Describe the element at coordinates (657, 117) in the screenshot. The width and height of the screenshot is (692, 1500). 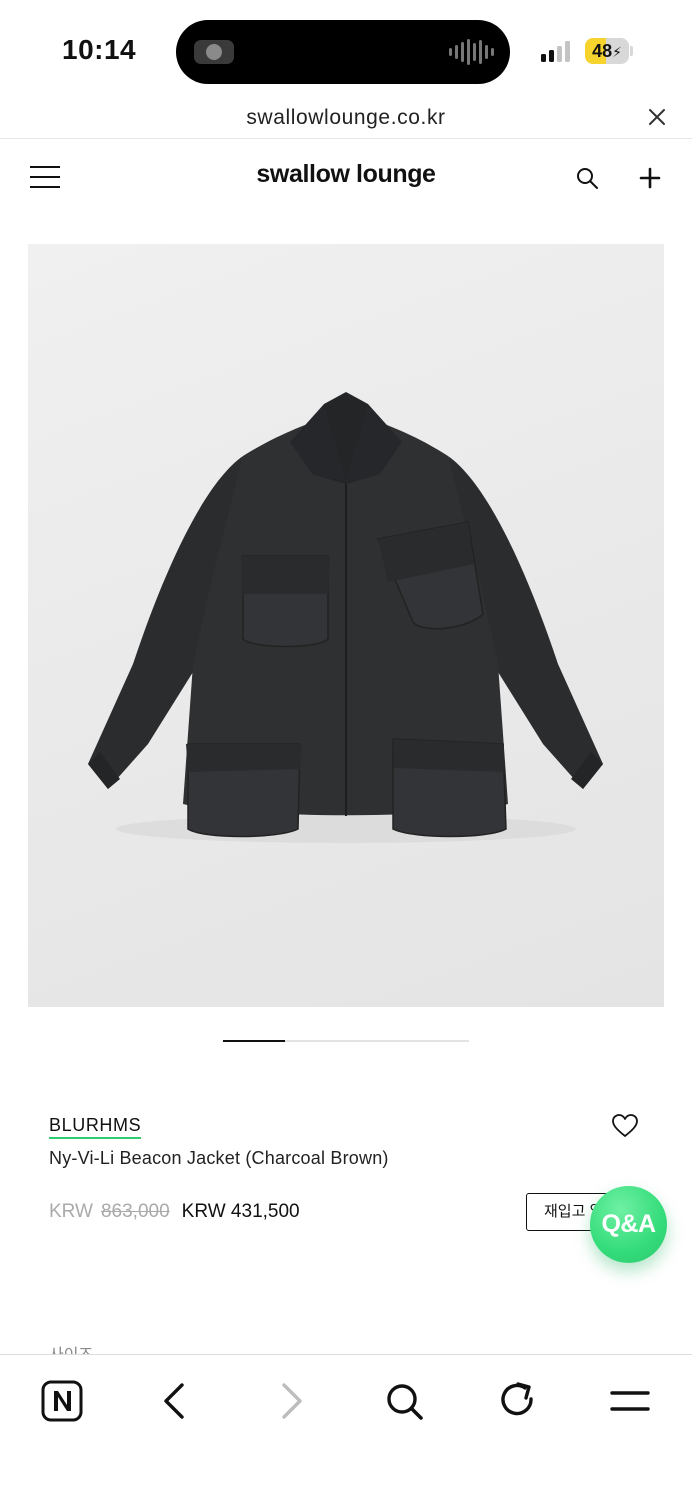
I see `close-icon` at that location.